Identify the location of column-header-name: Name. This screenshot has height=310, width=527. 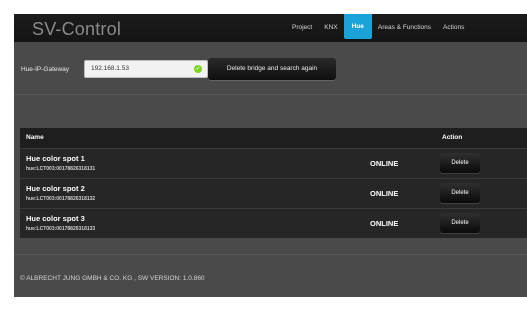
(35, 137).